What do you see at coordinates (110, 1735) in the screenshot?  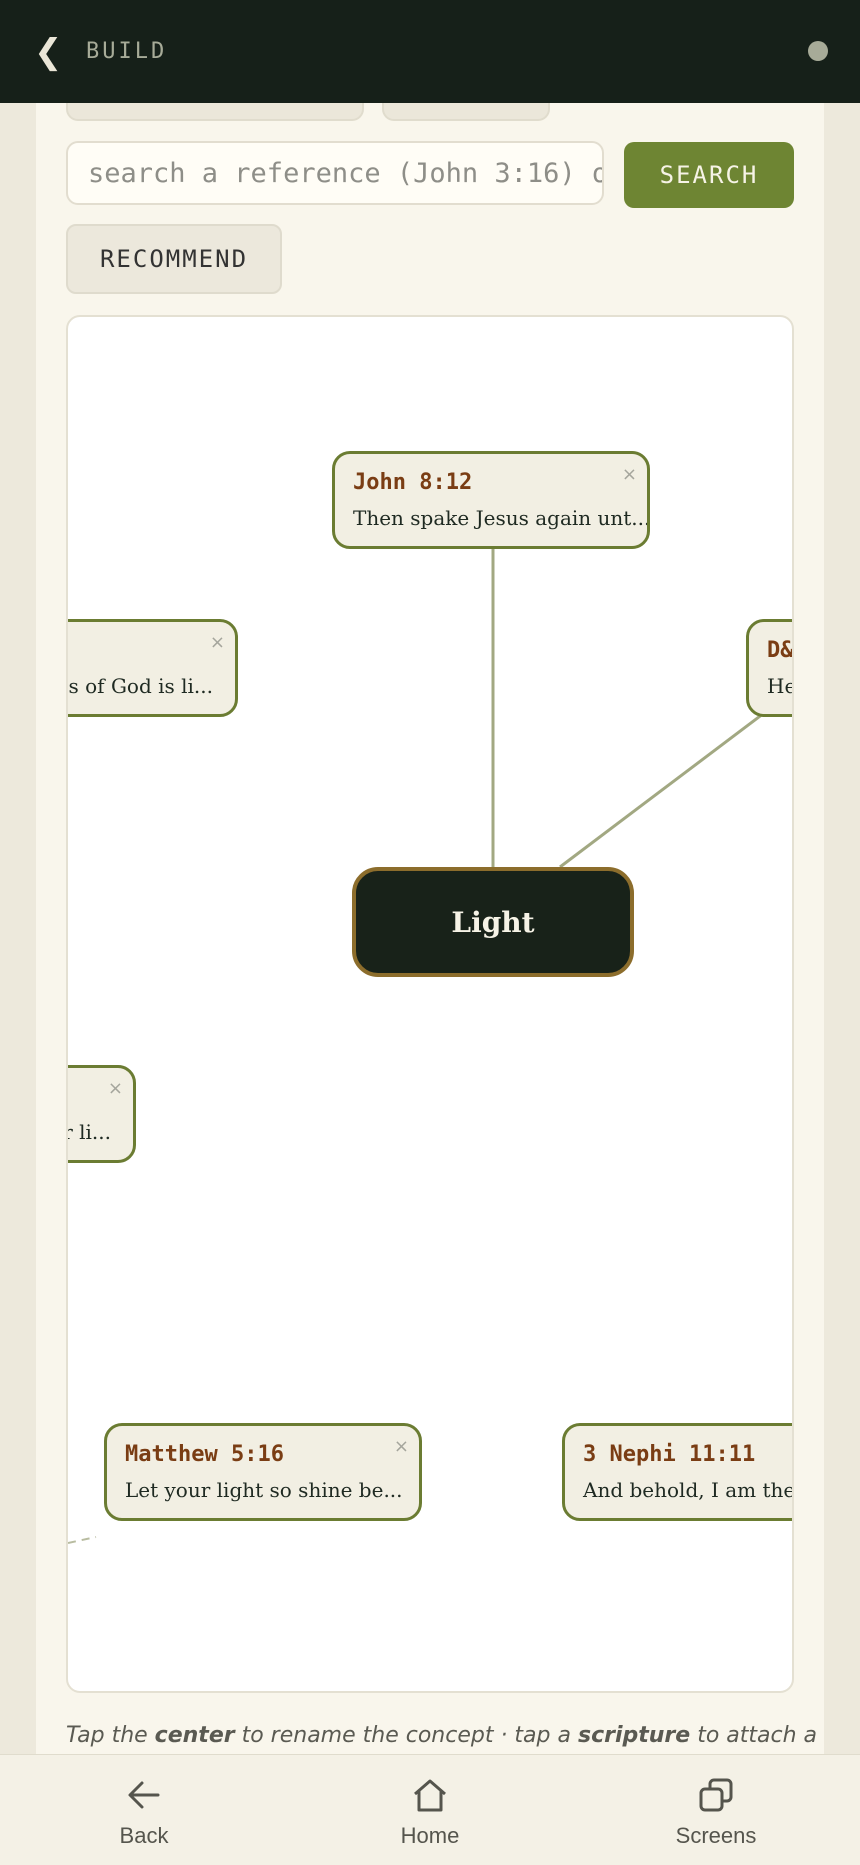 I see `hint-part: Tap the` at bounding box center [110, 1735].